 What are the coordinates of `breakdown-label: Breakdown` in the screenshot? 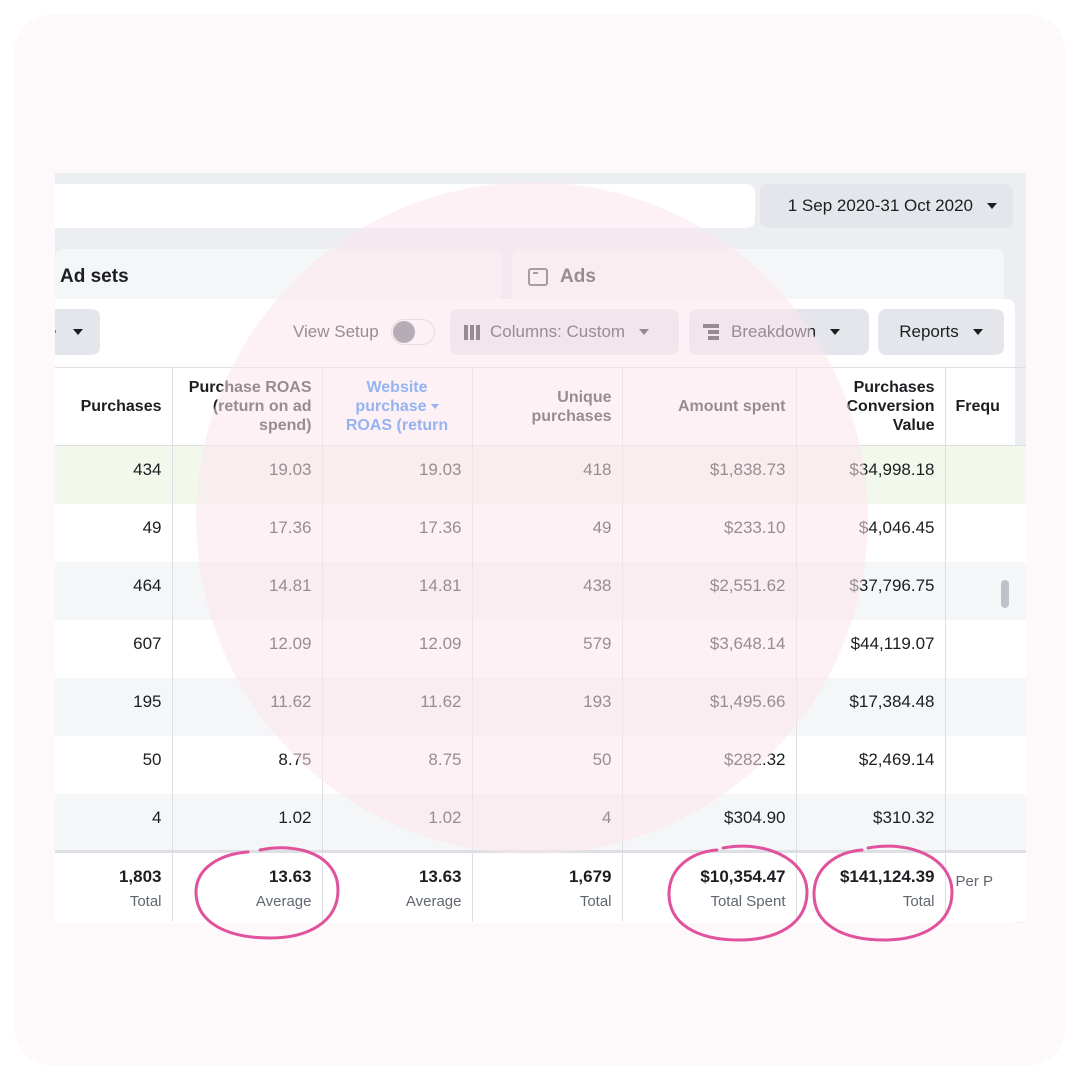 It's located at (774, 331).